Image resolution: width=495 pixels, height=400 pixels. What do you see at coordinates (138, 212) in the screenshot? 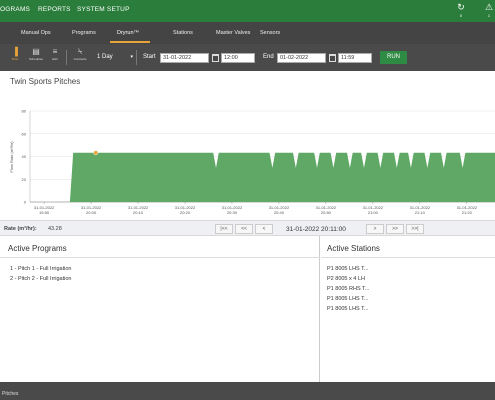
I see `x-tick-time: 20:10` at bounding box center [138, 212].